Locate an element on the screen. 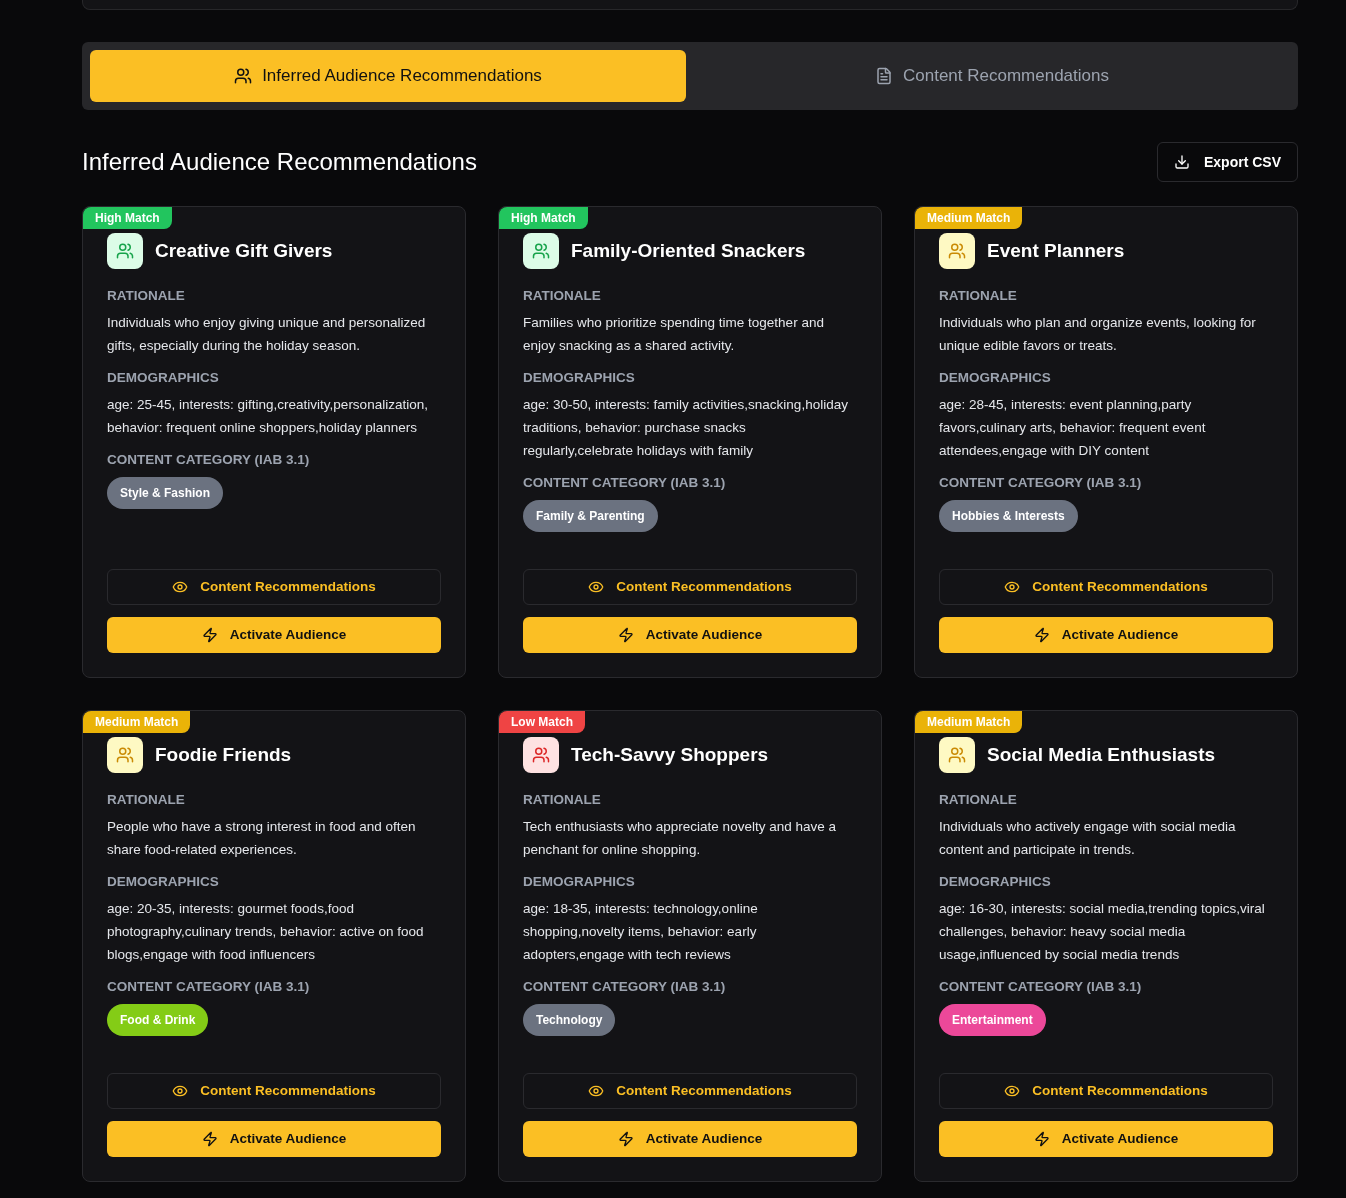 The image size is (1346, 1198). tab: Inferred Audience Recommendations is located at coordinates (388, 76).